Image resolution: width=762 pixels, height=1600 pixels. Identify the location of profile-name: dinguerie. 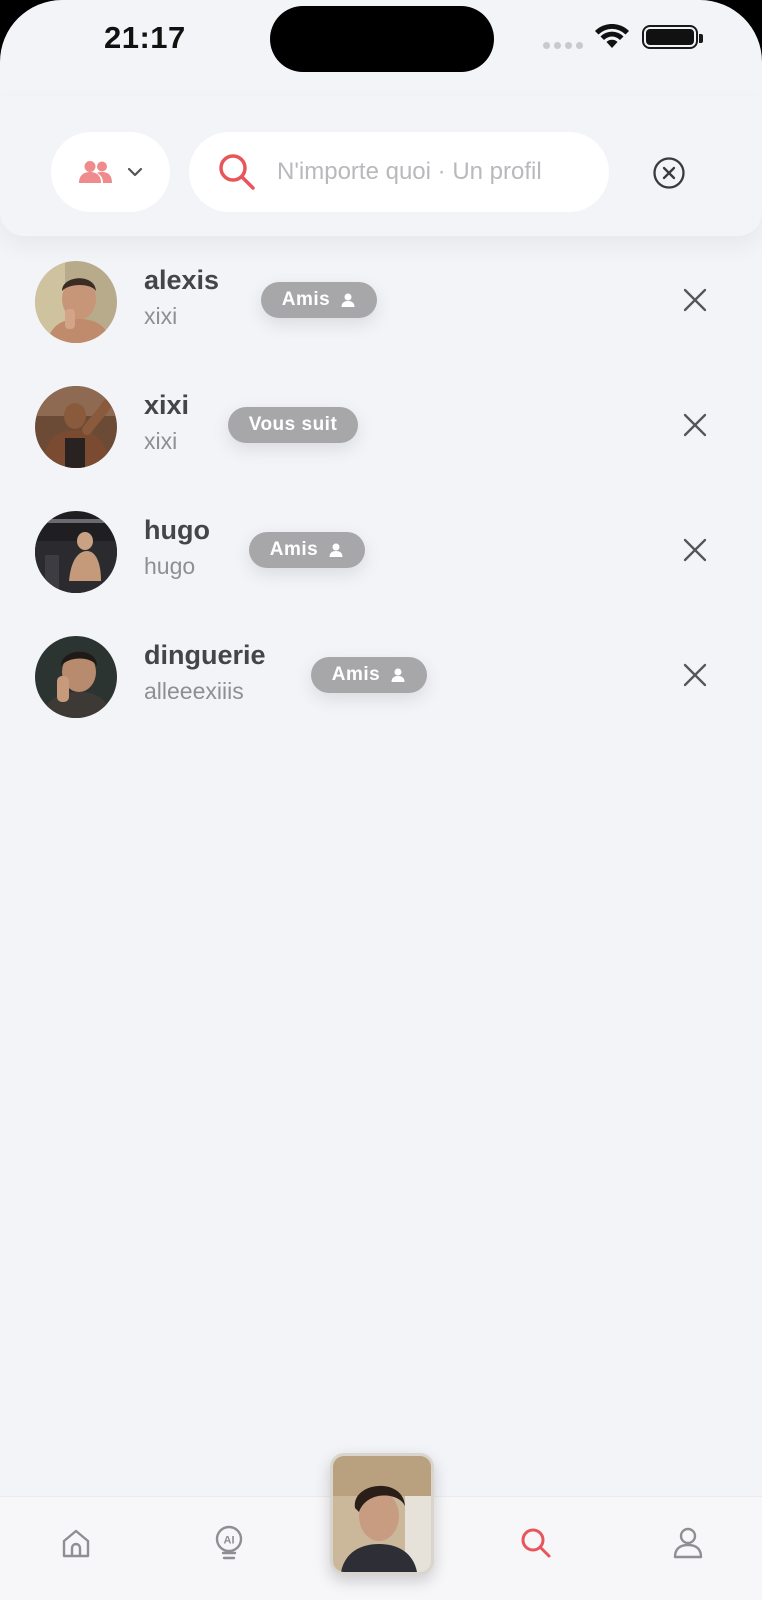
(205, 655).